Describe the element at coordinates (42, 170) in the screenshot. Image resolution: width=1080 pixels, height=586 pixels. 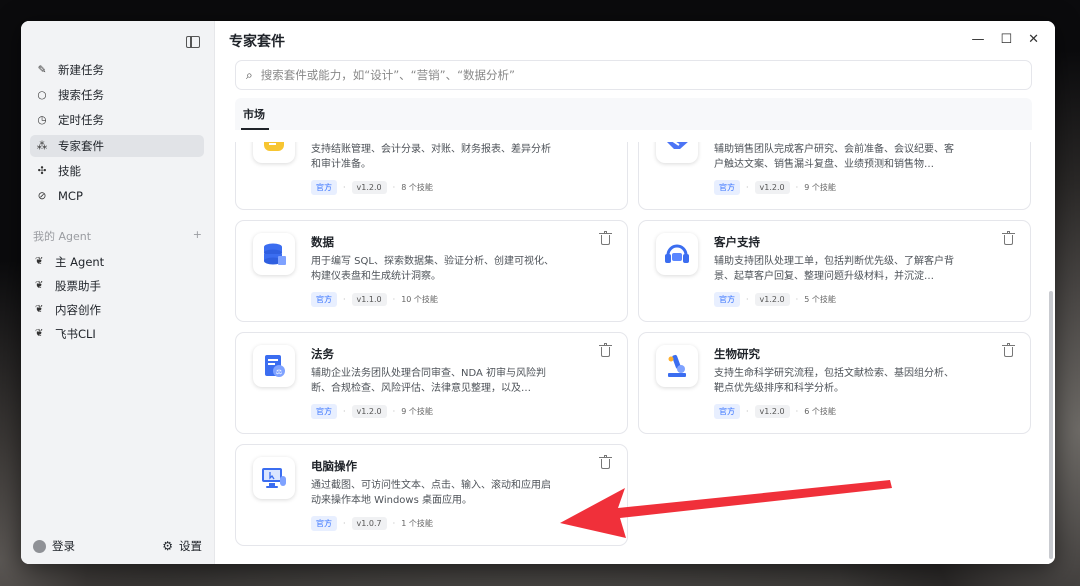
I see `puzzle-icon: ✣` at that location.